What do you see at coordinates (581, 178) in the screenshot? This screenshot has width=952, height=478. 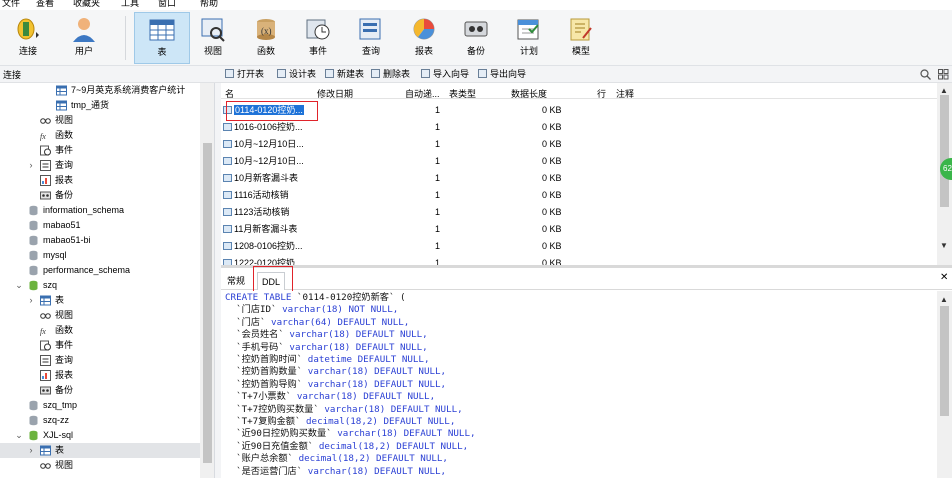 I see `table-row: 10月新客漏斗表 1 0 KB` at bounding box center [581, 178].